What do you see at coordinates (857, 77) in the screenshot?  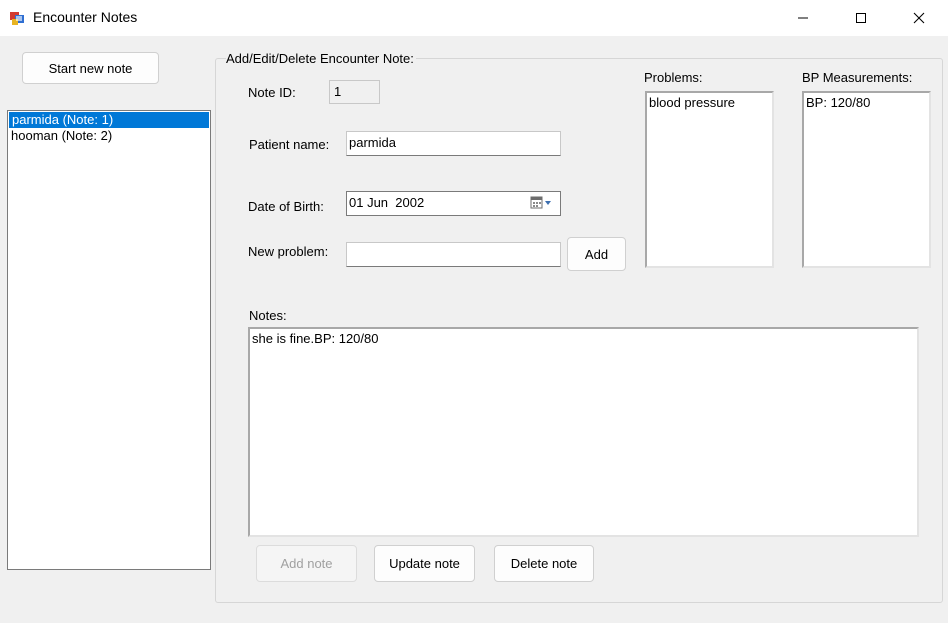 I see `bp-measurements-label: BP Measurements:` at bounding box center [857, 77].